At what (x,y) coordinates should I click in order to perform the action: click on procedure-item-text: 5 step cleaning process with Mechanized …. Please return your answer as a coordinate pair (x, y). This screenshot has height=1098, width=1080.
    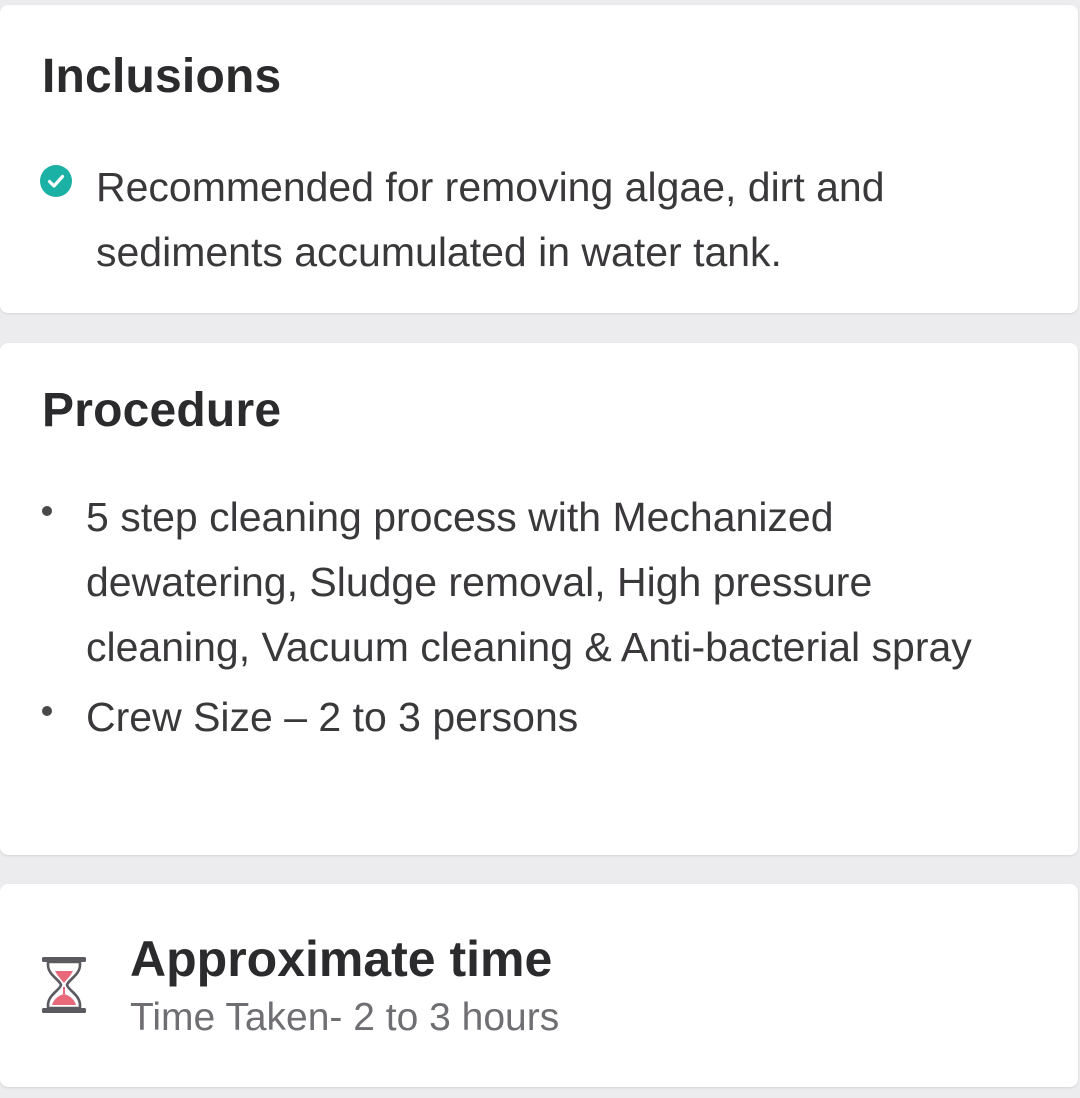
    Looking at the image, I should click on (529, 582).